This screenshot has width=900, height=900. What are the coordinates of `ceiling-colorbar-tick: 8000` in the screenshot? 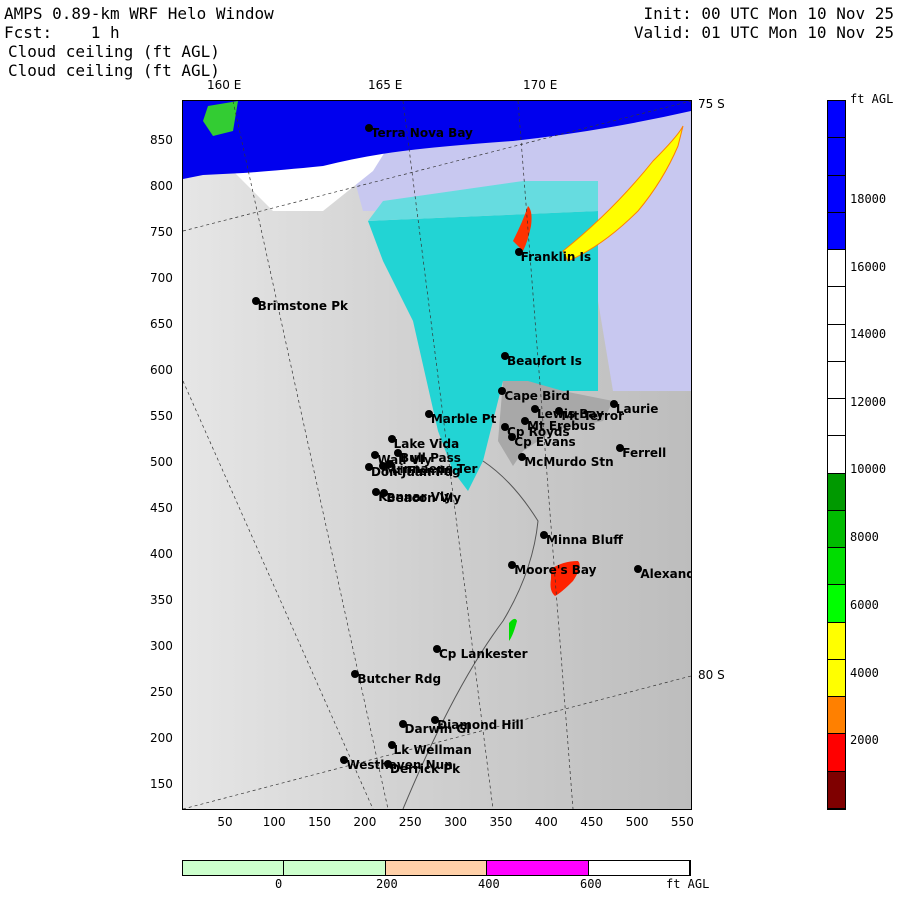 It's located at (864, 537).